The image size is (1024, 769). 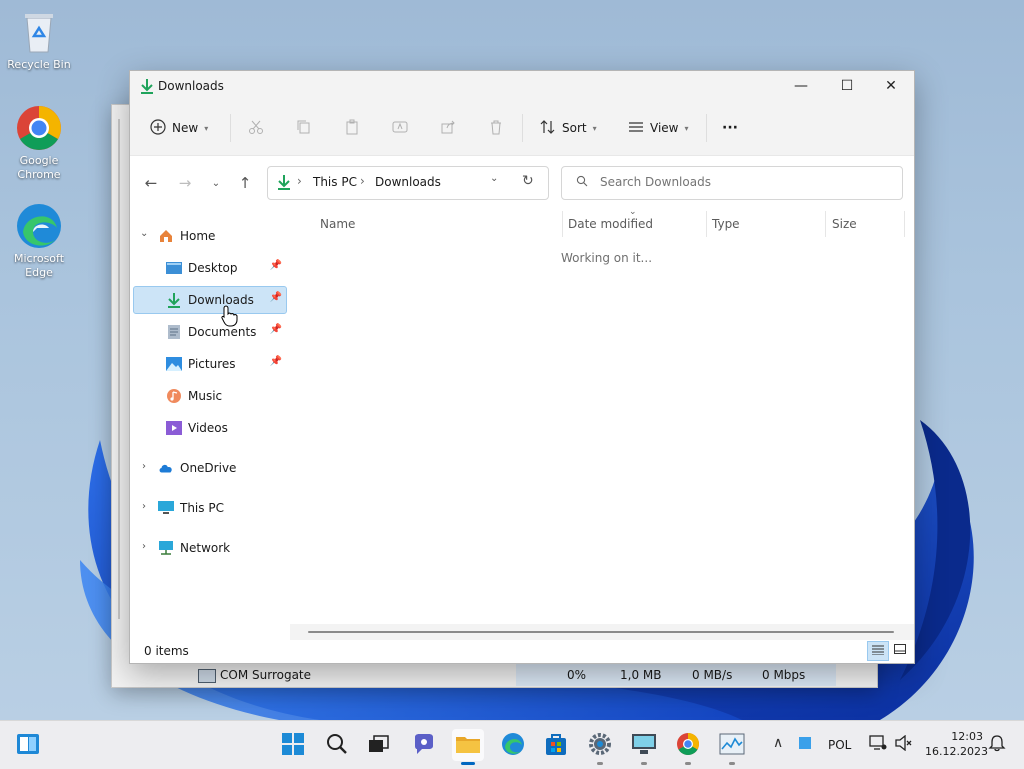 I want to click on more-icon: ···, so click(x=730, y=128).